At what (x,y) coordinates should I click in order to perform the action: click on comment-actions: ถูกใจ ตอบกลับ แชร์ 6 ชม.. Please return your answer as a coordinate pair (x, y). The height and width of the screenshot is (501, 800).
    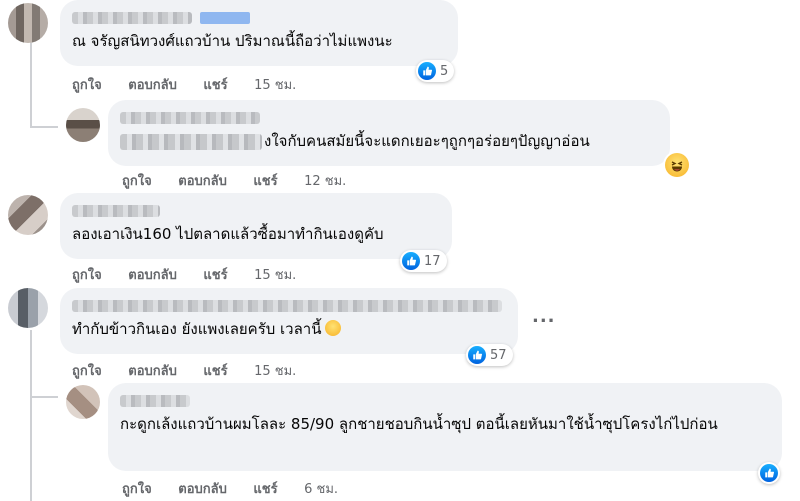
    Looking at the image, I should click on (241, 488).